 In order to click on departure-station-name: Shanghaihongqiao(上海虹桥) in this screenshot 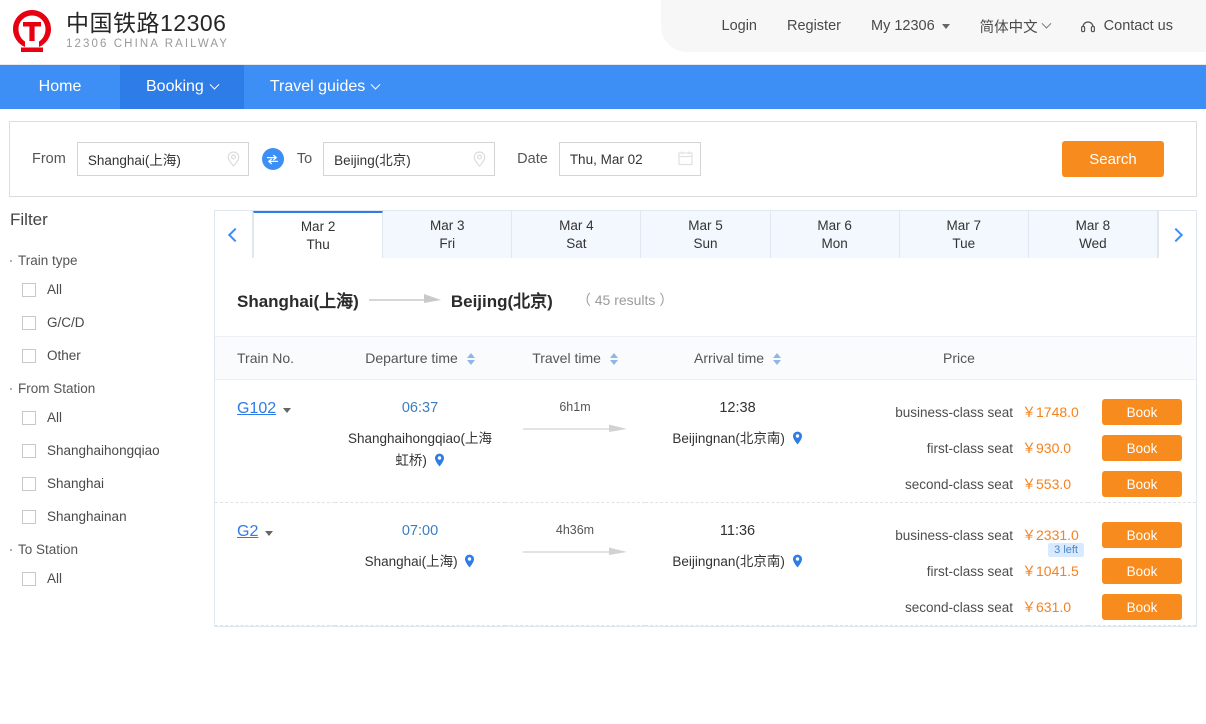, I will do `click(420, 449)`.